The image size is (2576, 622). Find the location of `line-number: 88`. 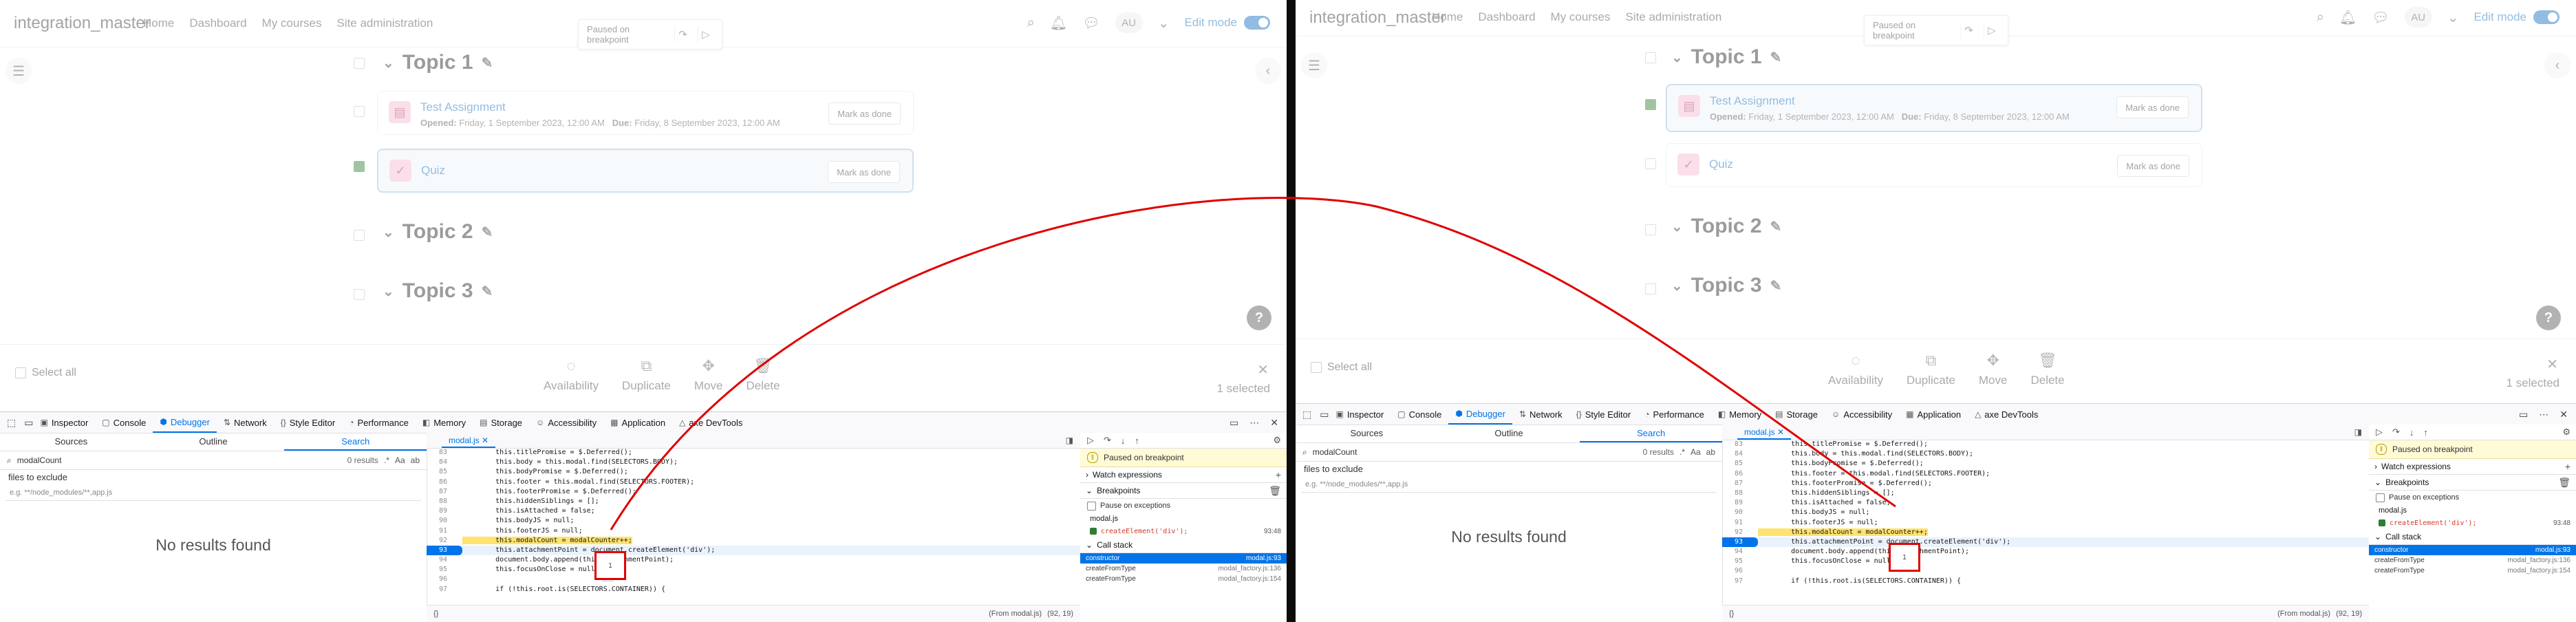

line-number: 88 is located at coordinates (445, 501).